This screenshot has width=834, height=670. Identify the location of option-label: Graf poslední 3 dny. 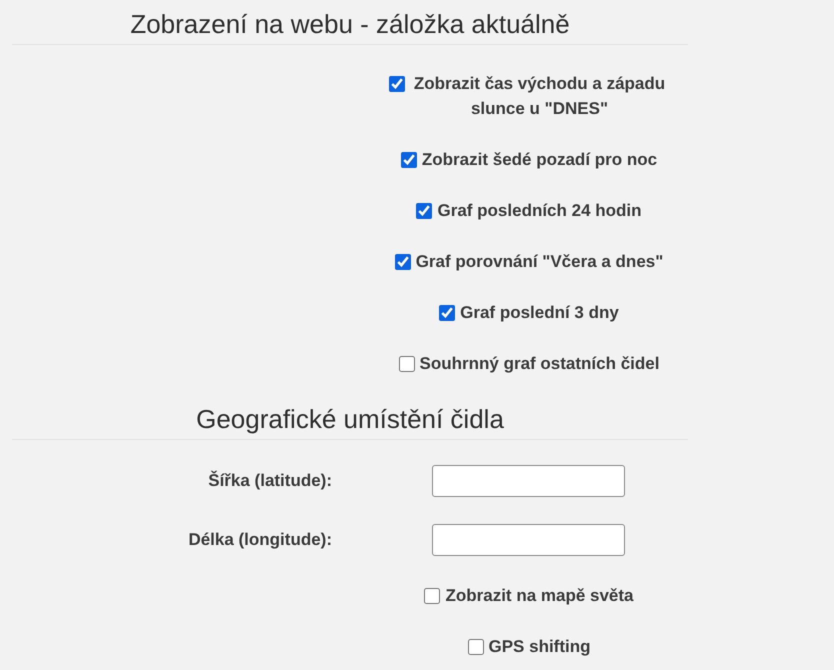
(539, 312).